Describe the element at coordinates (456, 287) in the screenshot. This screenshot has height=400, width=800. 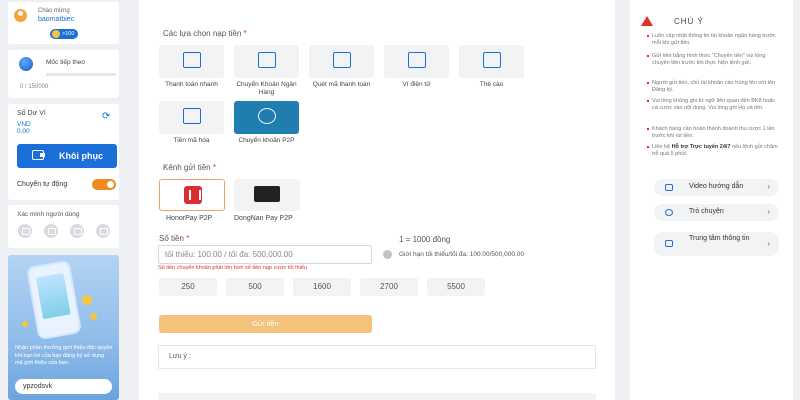
I see `quick-amount-chip: 5500` at that location.